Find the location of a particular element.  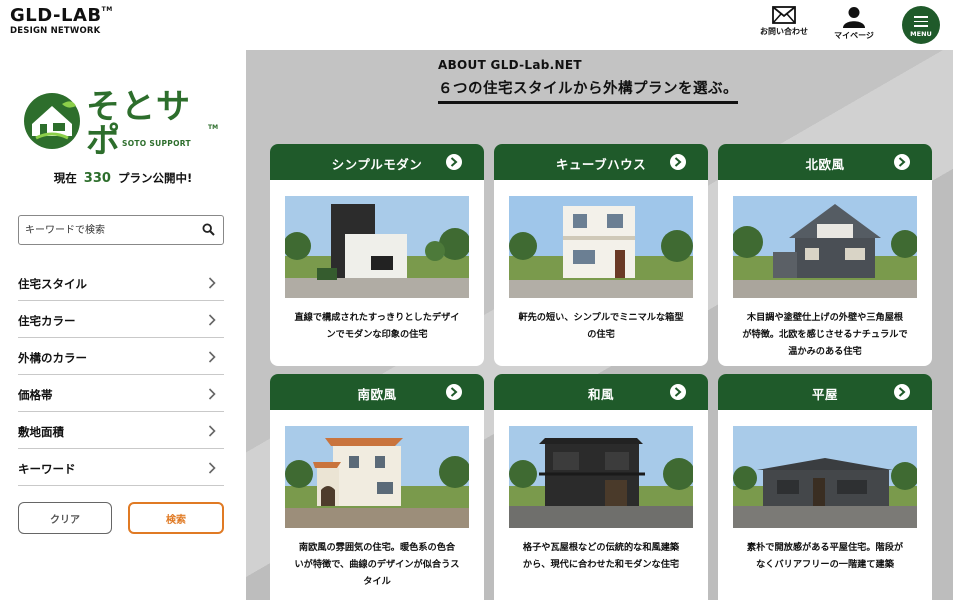

filter-keyword: キーワード is located at coordinates (121, 467).